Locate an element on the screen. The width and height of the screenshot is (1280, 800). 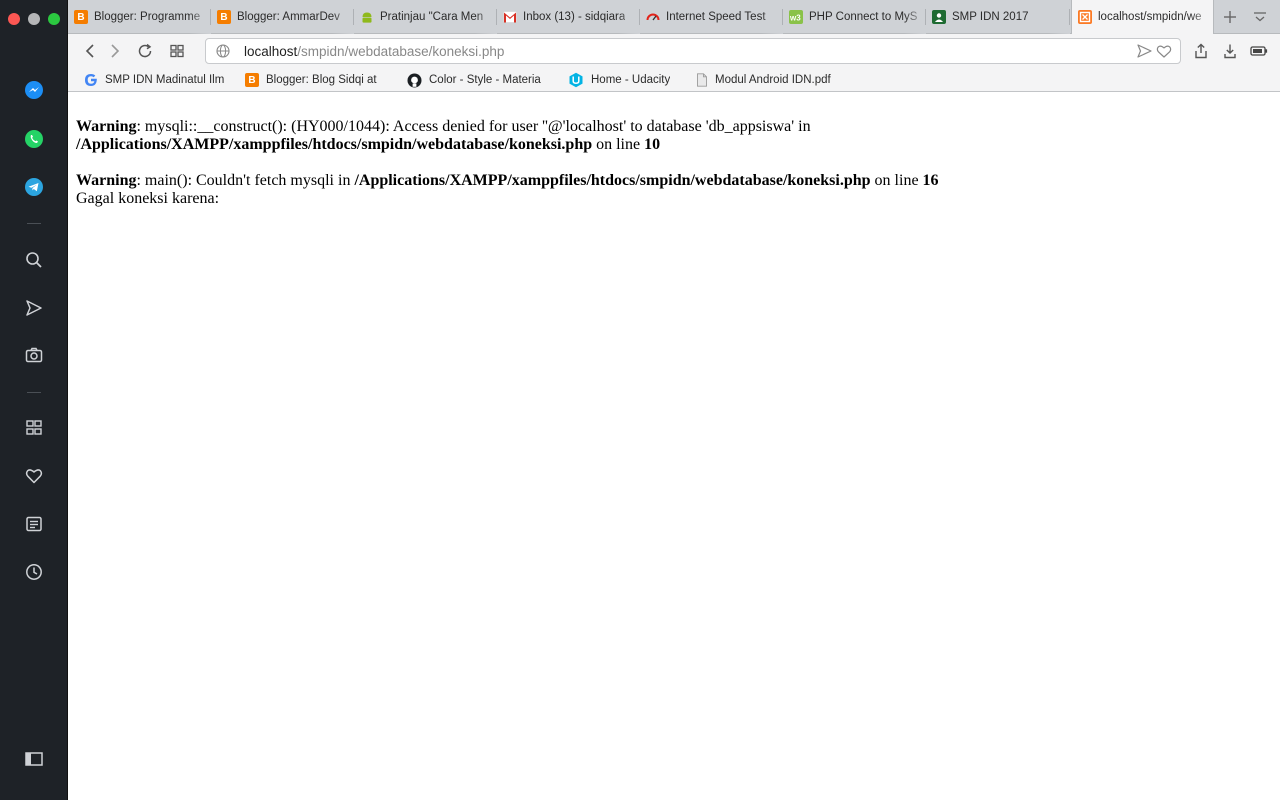
bookmark-color-style: Color - Style - Materia is located at coordinates (477, 80).